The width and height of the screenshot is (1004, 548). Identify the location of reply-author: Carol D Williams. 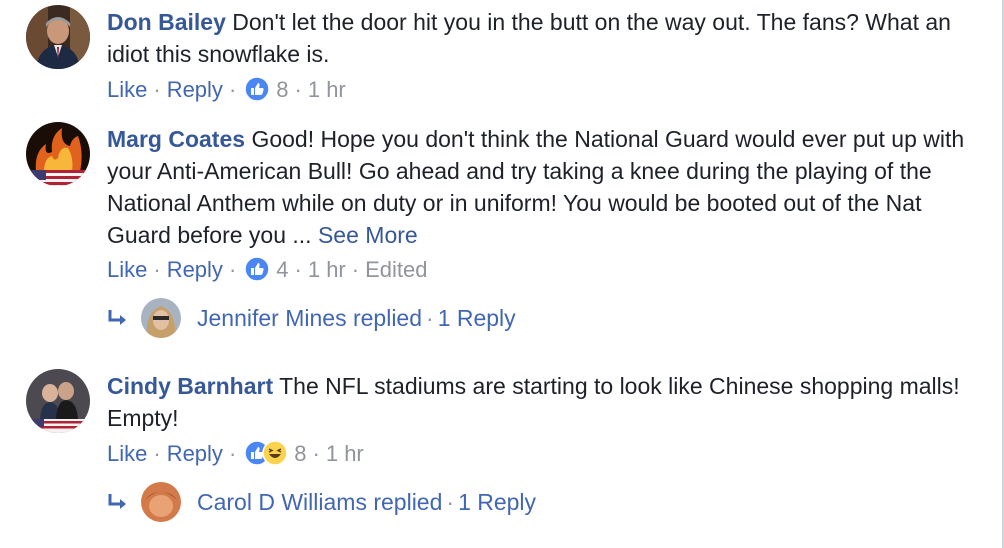
(282, 502).